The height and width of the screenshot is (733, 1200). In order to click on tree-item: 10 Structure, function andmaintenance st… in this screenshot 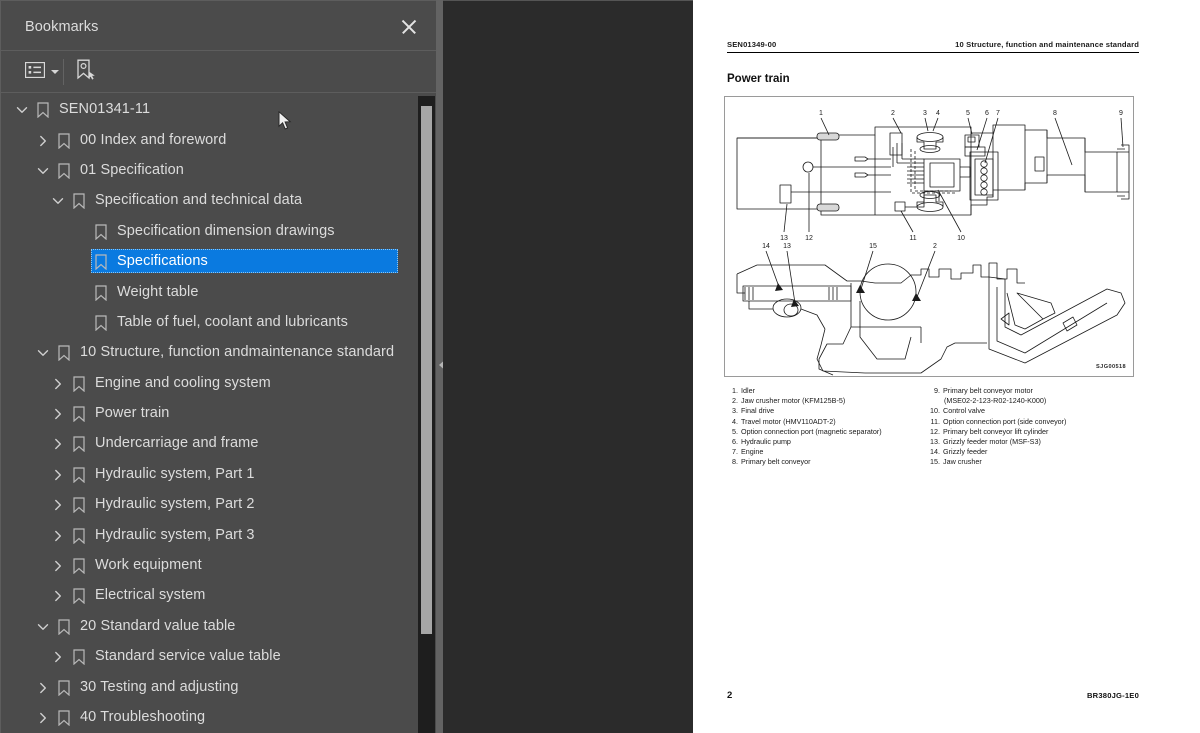, I will do `click(221, 352)`.